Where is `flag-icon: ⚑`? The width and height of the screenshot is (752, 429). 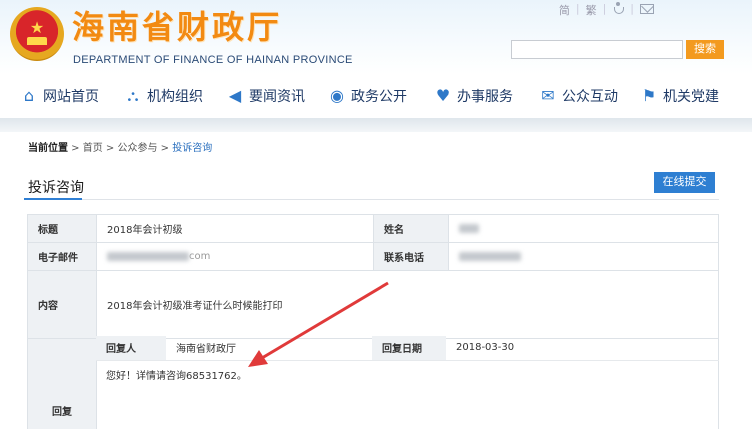
flag-icon: ⚑ is located at coordinates (649, 95).